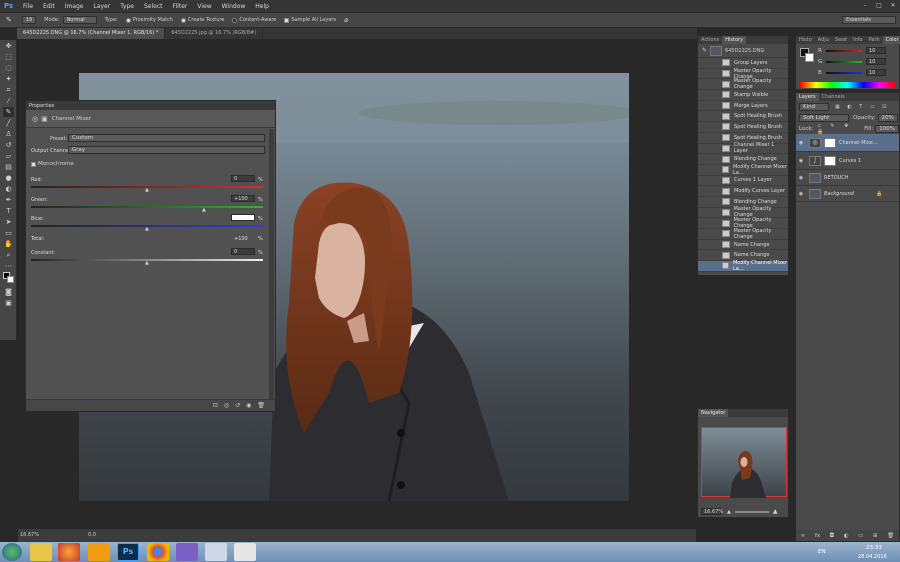  What do you see at coordinates (243, 217) in the screenshot?
I see `blue-value-input` at bounding box center [243, 217].